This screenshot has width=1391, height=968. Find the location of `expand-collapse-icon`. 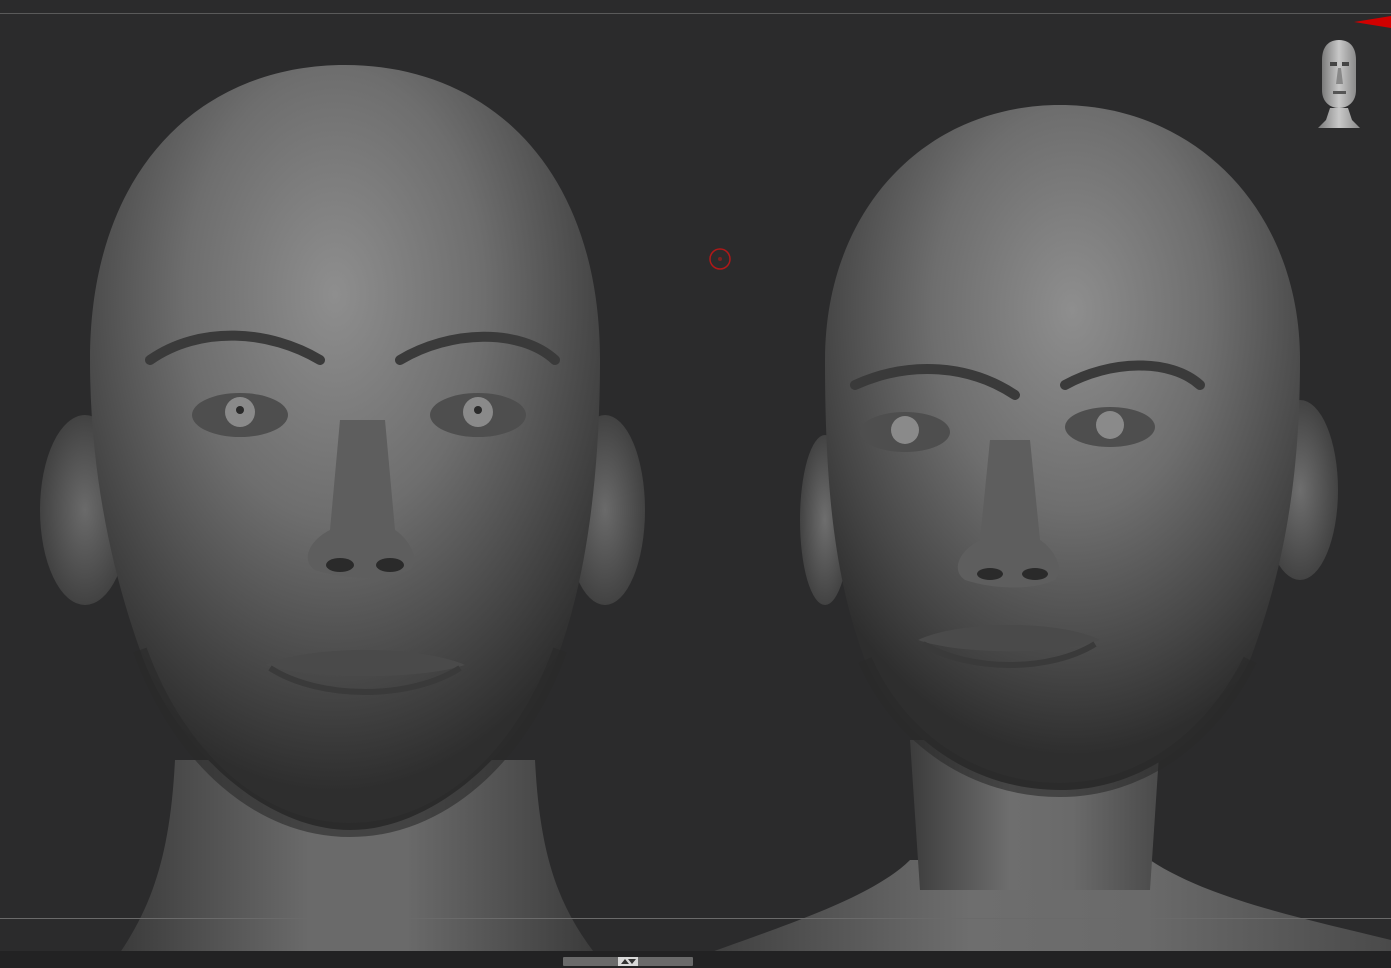

expand-collapse-icon is located at coordinates (628, 961).